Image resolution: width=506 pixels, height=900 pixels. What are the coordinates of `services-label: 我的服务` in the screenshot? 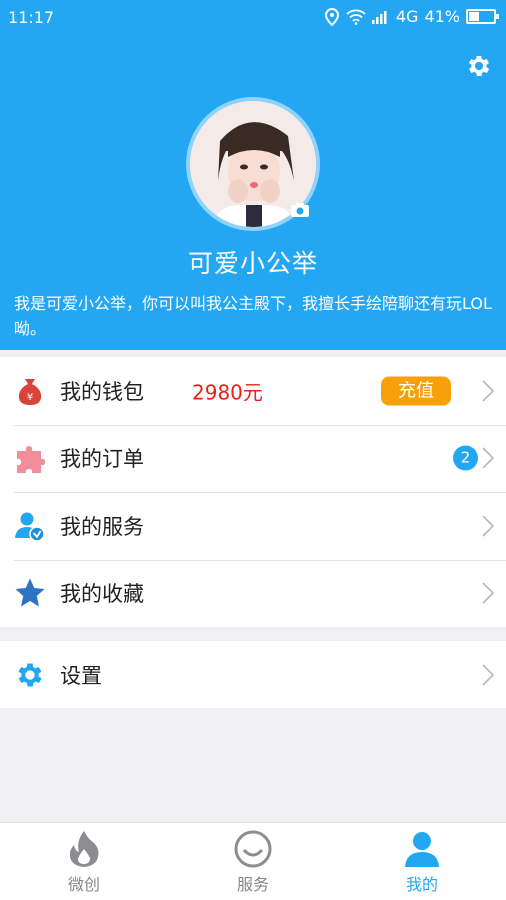 It's located at (102, 526).